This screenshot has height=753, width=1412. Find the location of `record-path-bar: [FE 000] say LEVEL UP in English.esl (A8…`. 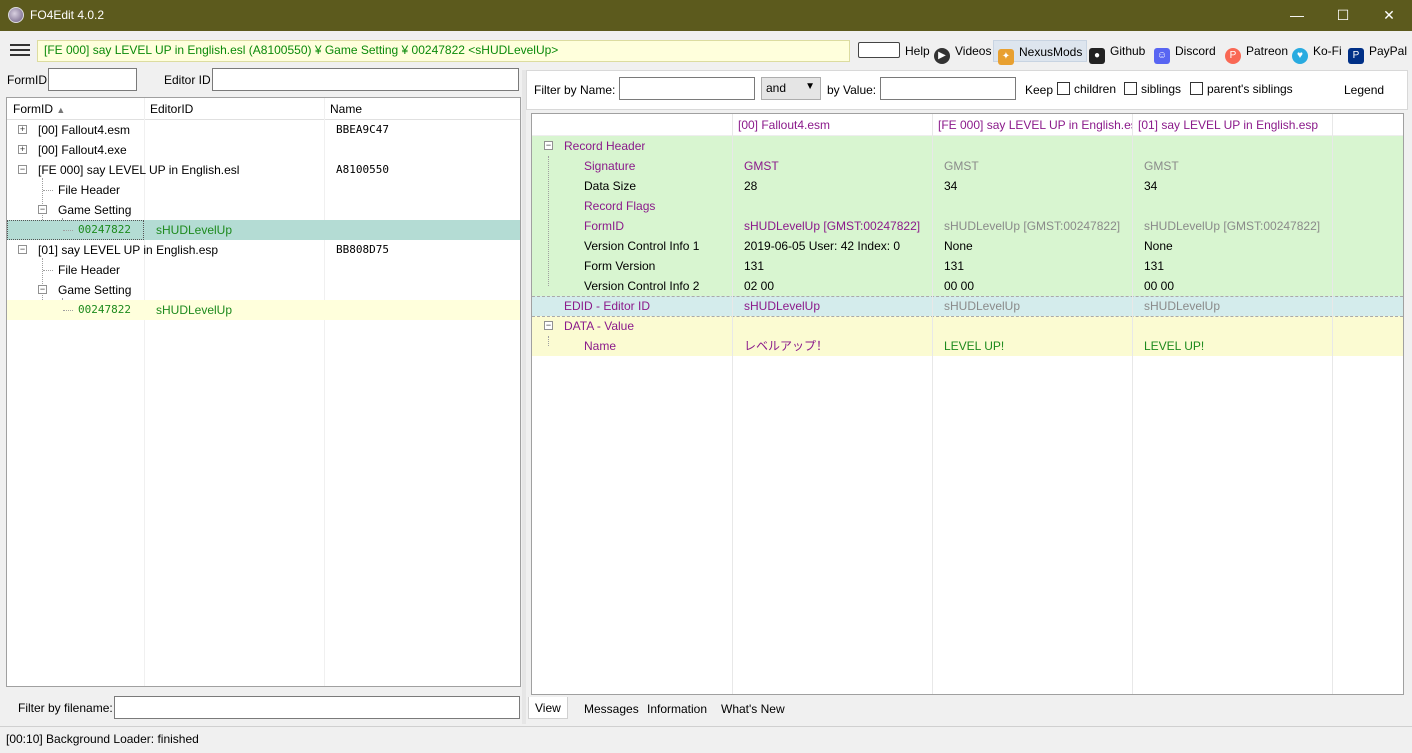

record-path-bar: [FE 000] say LEVEL UP in English.esl (A8… is located at coordinates (443, 51).